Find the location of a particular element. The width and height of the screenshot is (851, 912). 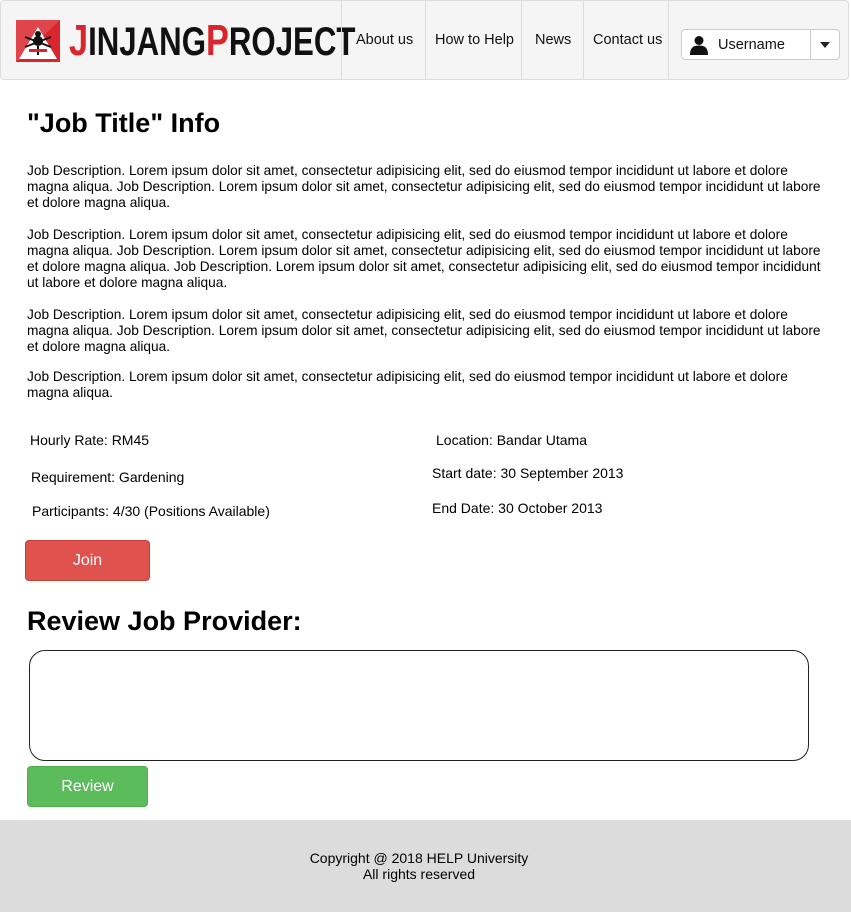

participants: Participants: 4/30 (Positions Available) is located at coordinates (151, 511).